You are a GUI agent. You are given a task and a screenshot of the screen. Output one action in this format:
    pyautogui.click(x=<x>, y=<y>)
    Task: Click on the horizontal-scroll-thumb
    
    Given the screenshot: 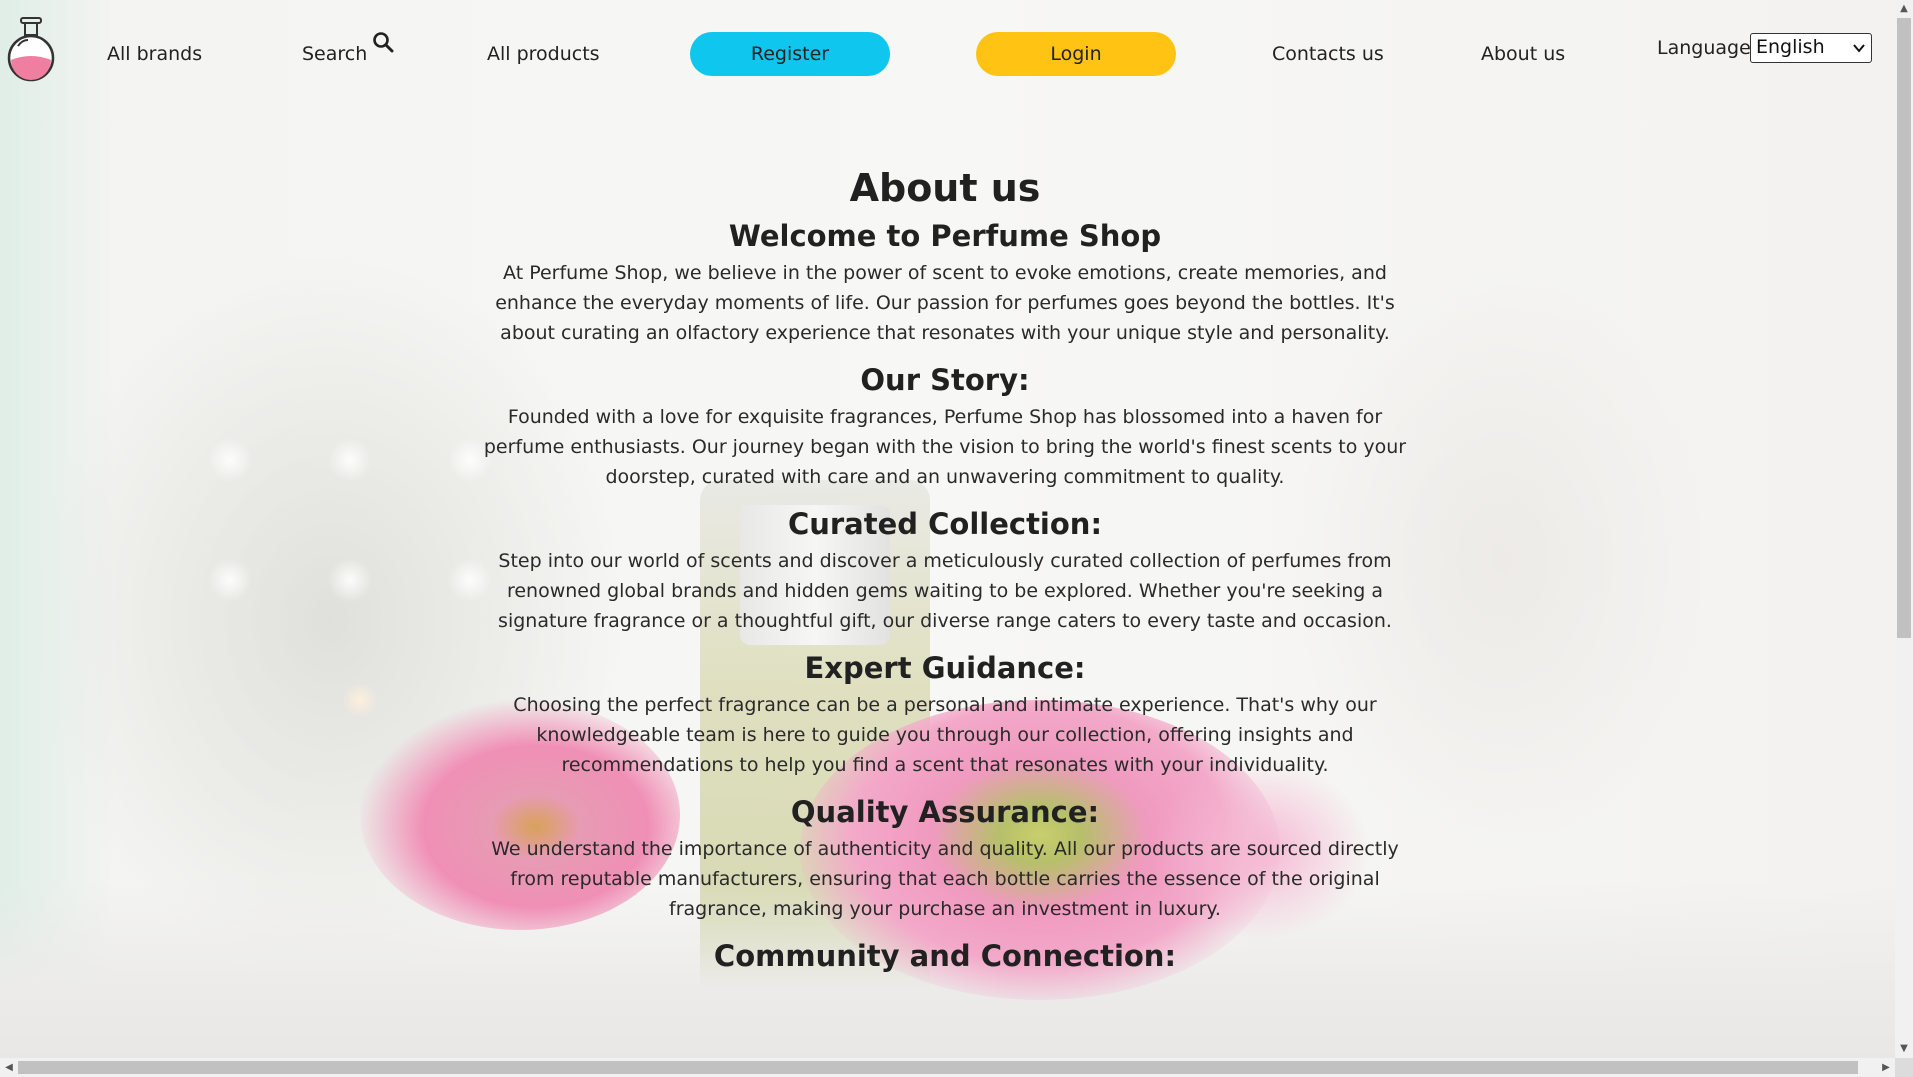 What is the action you would take?
    pyautogui.click(x=938, y=1067)
    